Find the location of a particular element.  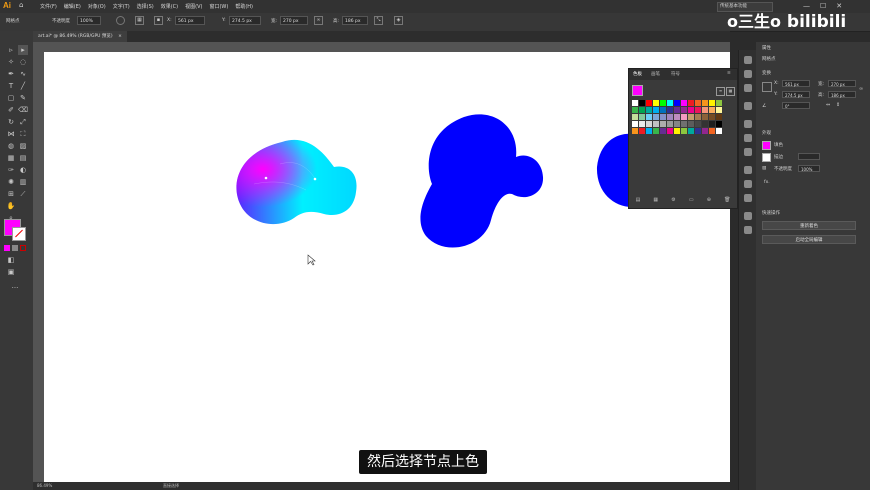

stroke-color-swatch is located at coordinates (19, 234).